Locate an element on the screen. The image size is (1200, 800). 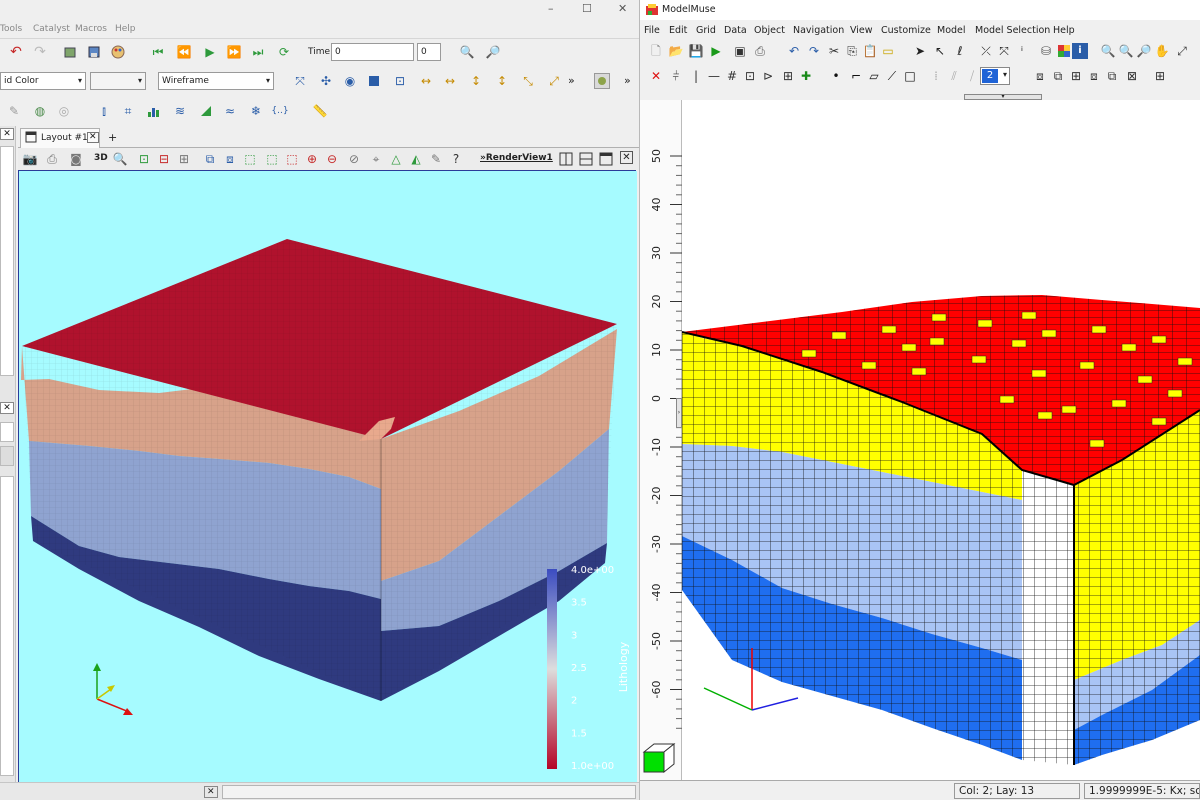
zoom-box-icon: ⊡ is located at coordinates (400, 81).